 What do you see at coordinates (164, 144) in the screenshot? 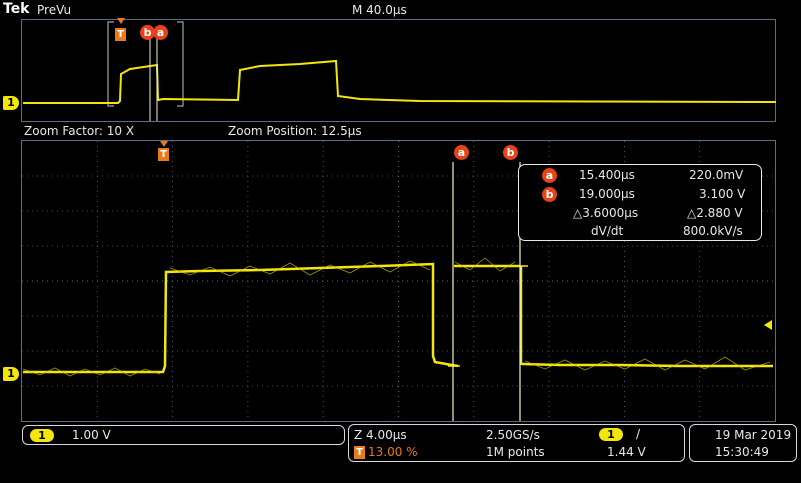
I see `main-trigger-arrow-icon` at bounding box center [164, 144].